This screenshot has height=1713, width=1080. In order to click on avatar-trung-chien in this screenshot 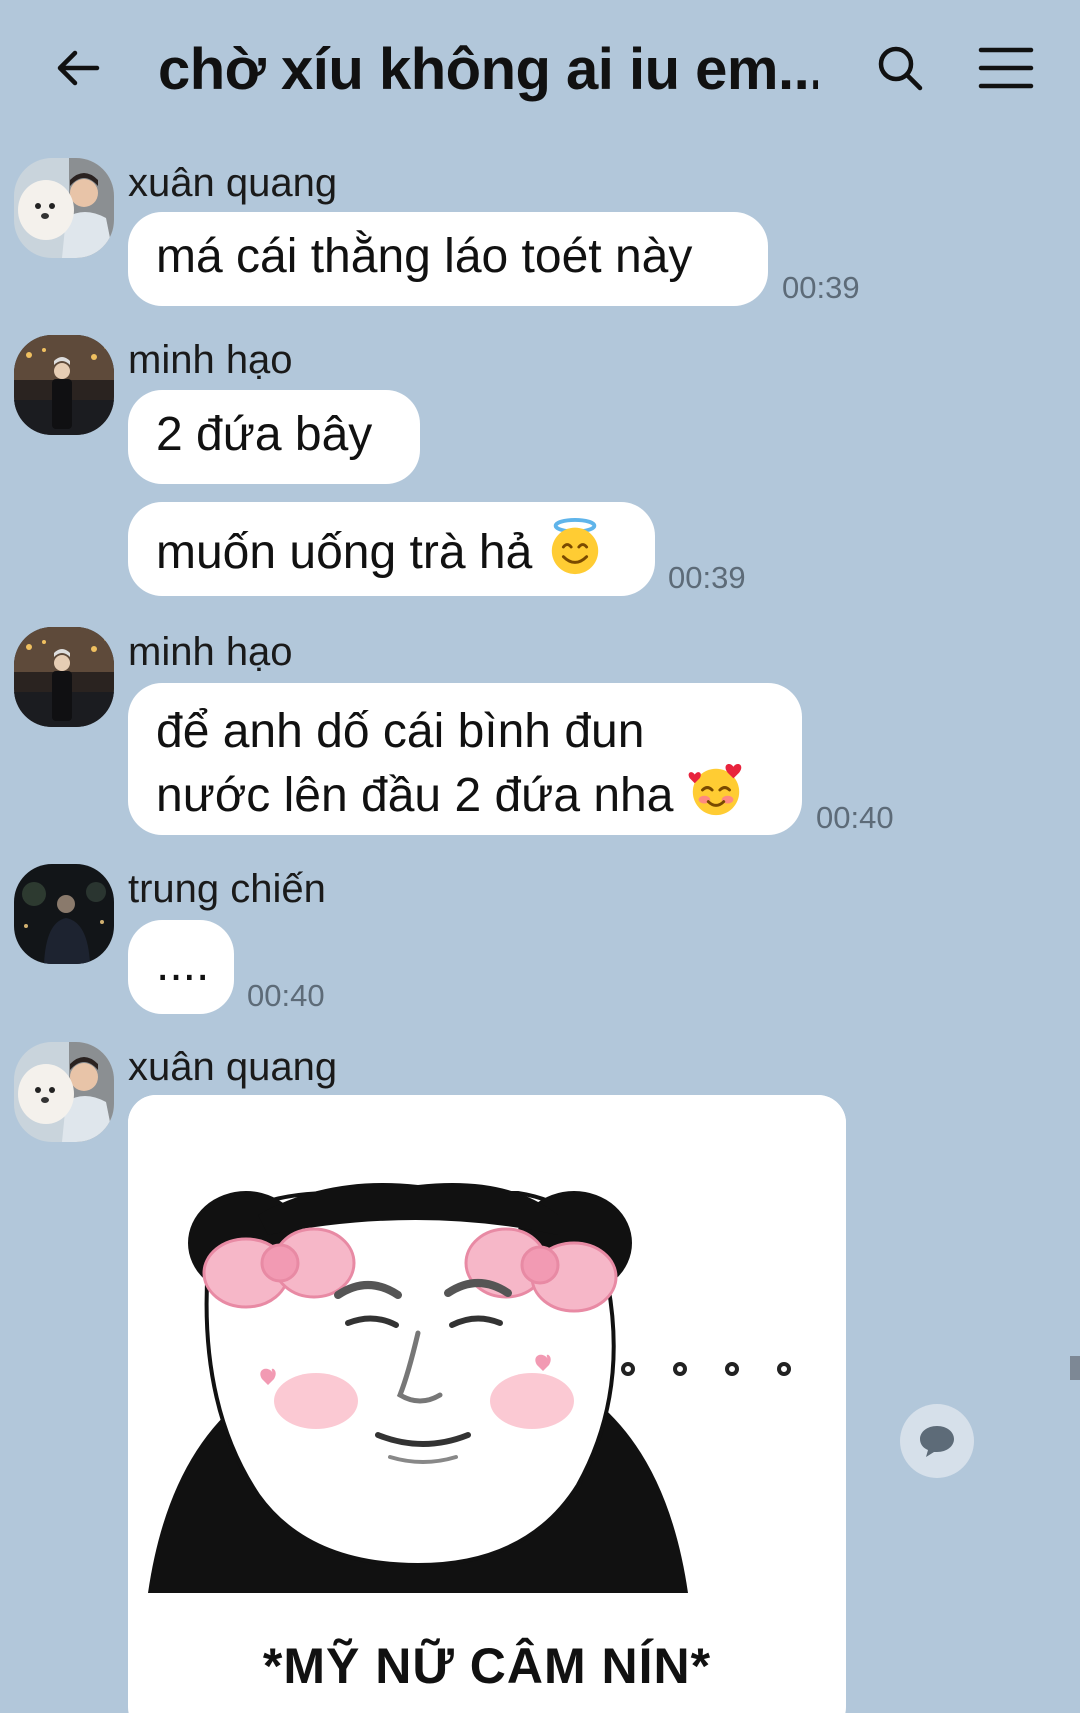, I will do `click(64, 914)`.